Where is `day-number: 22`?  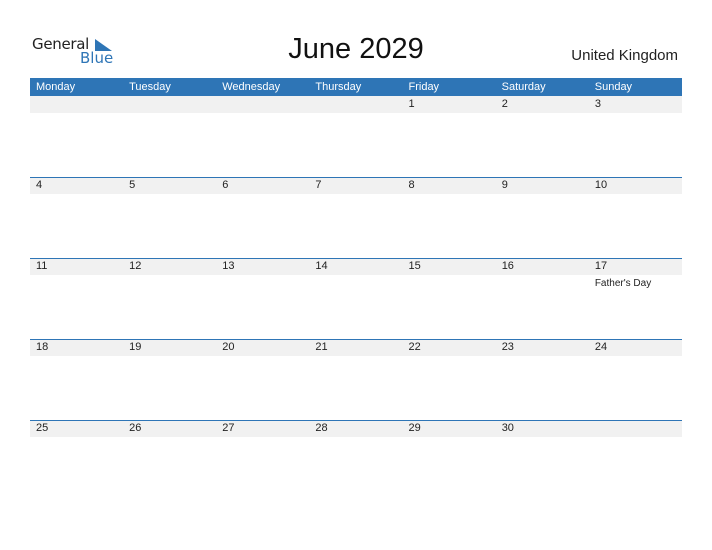 day-number: 22 is located at coordinates (414, 347).